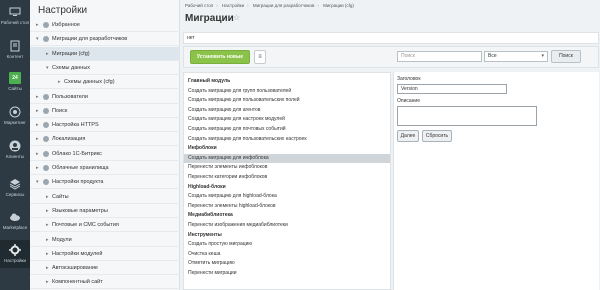 The image size is (600, 290). I want to click on sidebar-item-label: Автокэширование, so click(75, 268).